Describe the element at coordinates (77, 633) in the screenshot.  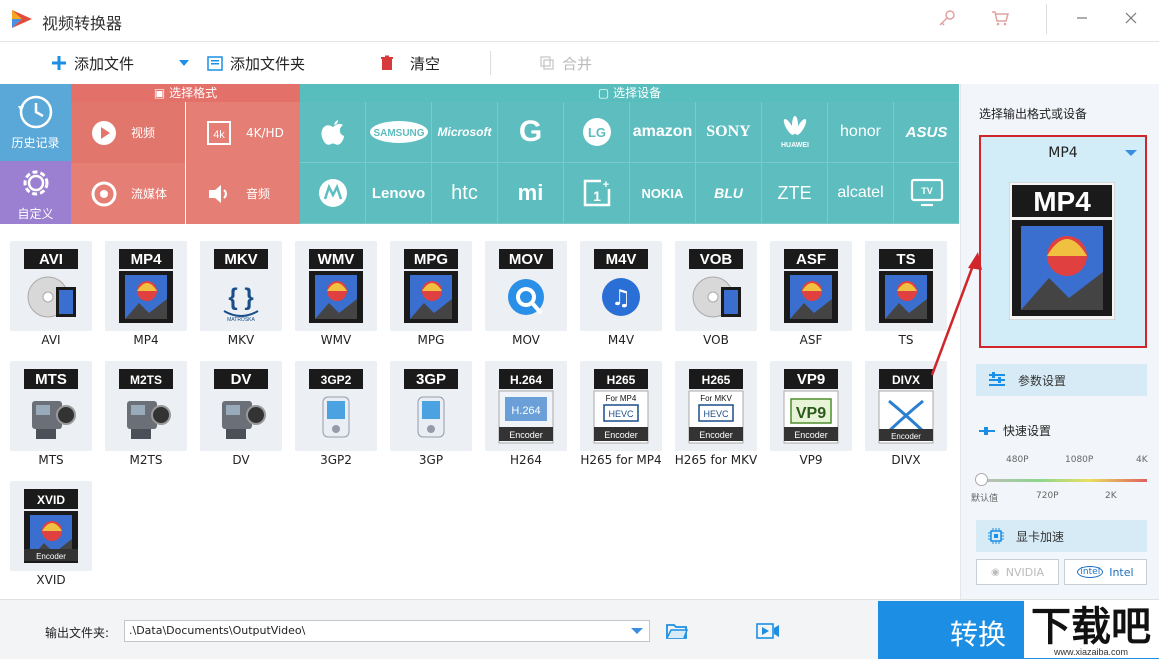
I see `output-folder-label: 输出文件夹:` at that location.